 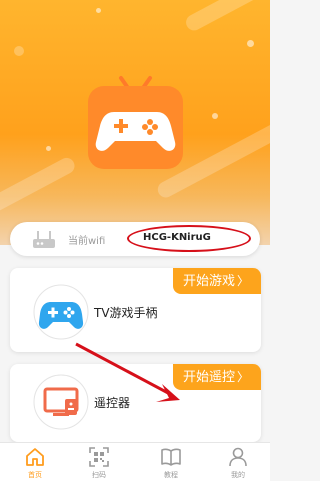 What do you see at coordinates (135, 461) in the screenshot?
I see `bottom-tab-bar: 首页 扫码 教程 我的` at bounding box center [135, 461].